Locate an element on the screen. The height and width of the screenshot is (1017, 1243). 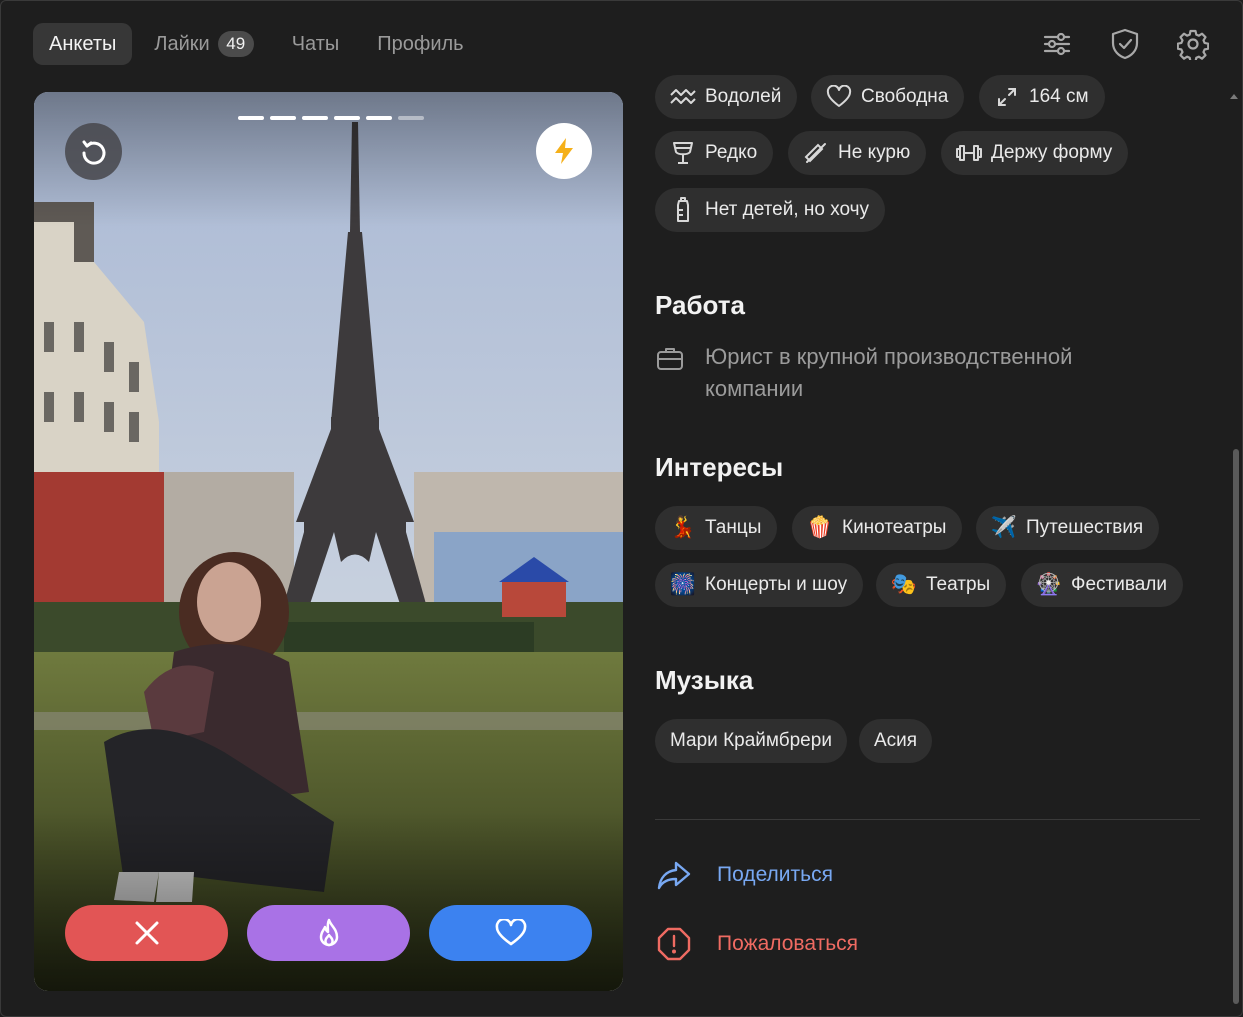
chip-interest-dance: 💃 Танцы is located at coordinates (716, 528).